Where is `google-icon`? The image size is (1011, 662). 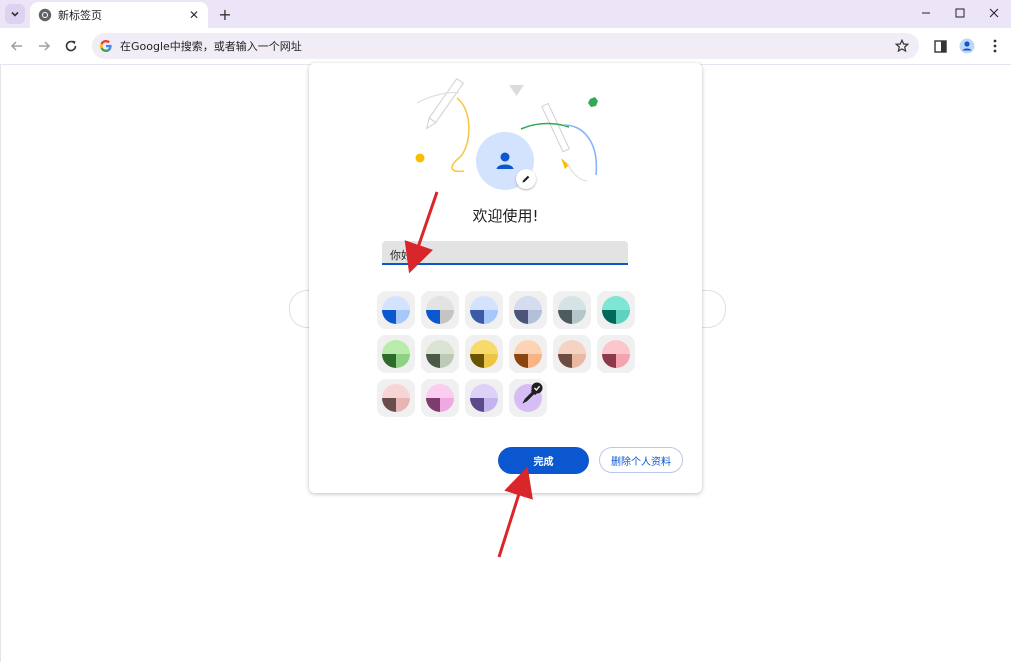 google-icon is located at coordinates (106, 46).